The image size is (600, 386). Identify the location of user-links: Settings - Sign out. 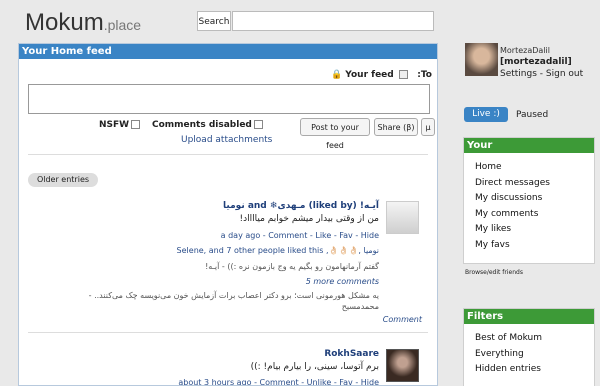
(542, 74).